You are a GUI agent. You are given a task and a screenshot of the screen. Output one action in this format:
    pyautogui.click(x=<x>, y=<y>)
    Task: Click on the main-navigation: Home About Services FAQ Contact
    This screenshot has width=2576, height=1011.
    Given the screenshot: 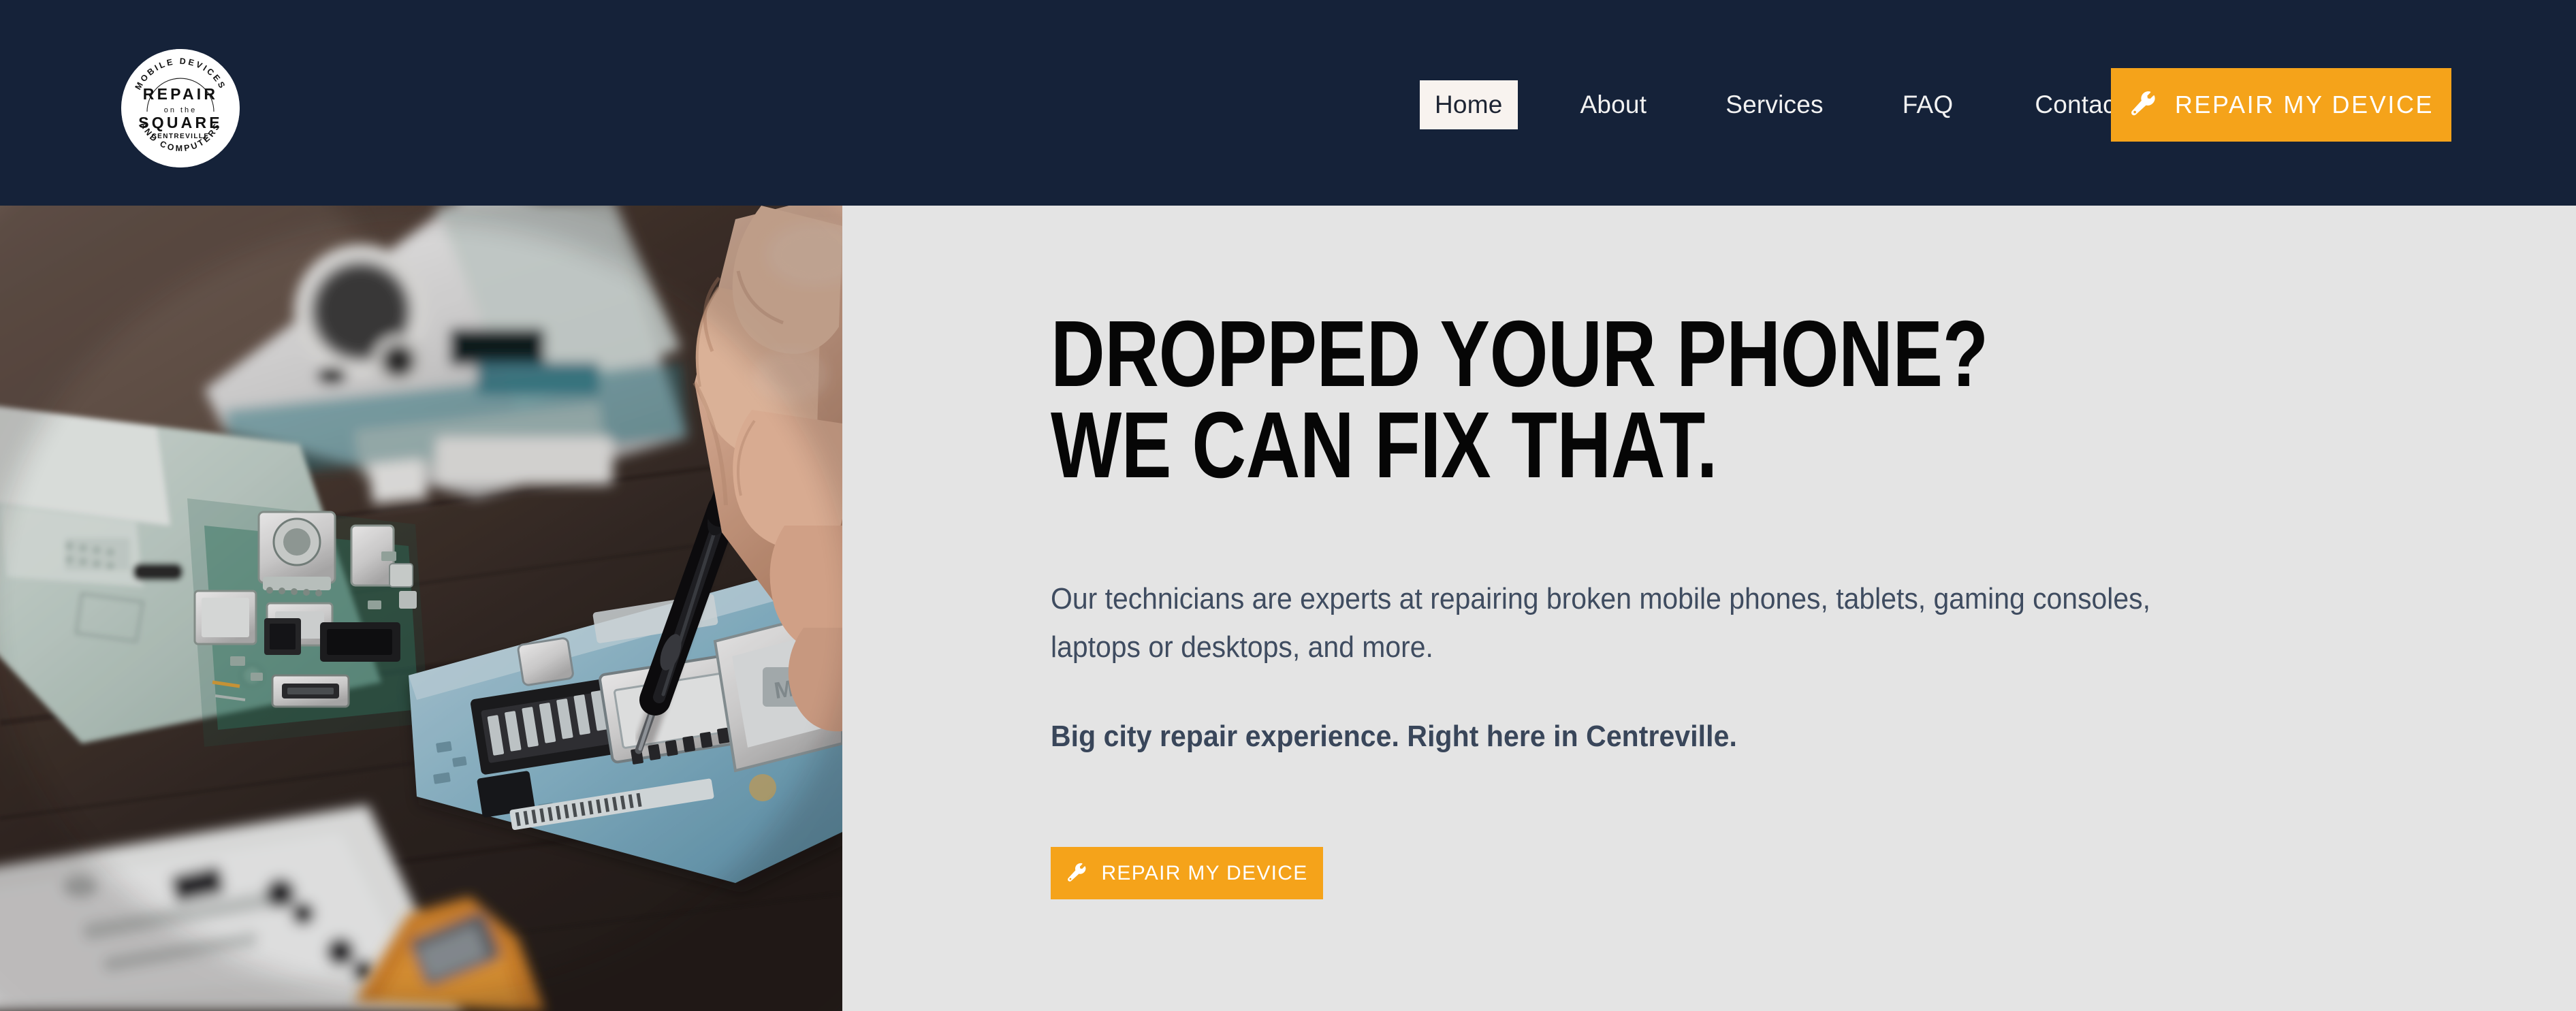 What is the action you would take?
    pyautogui.click(x=1778, y=105)
    